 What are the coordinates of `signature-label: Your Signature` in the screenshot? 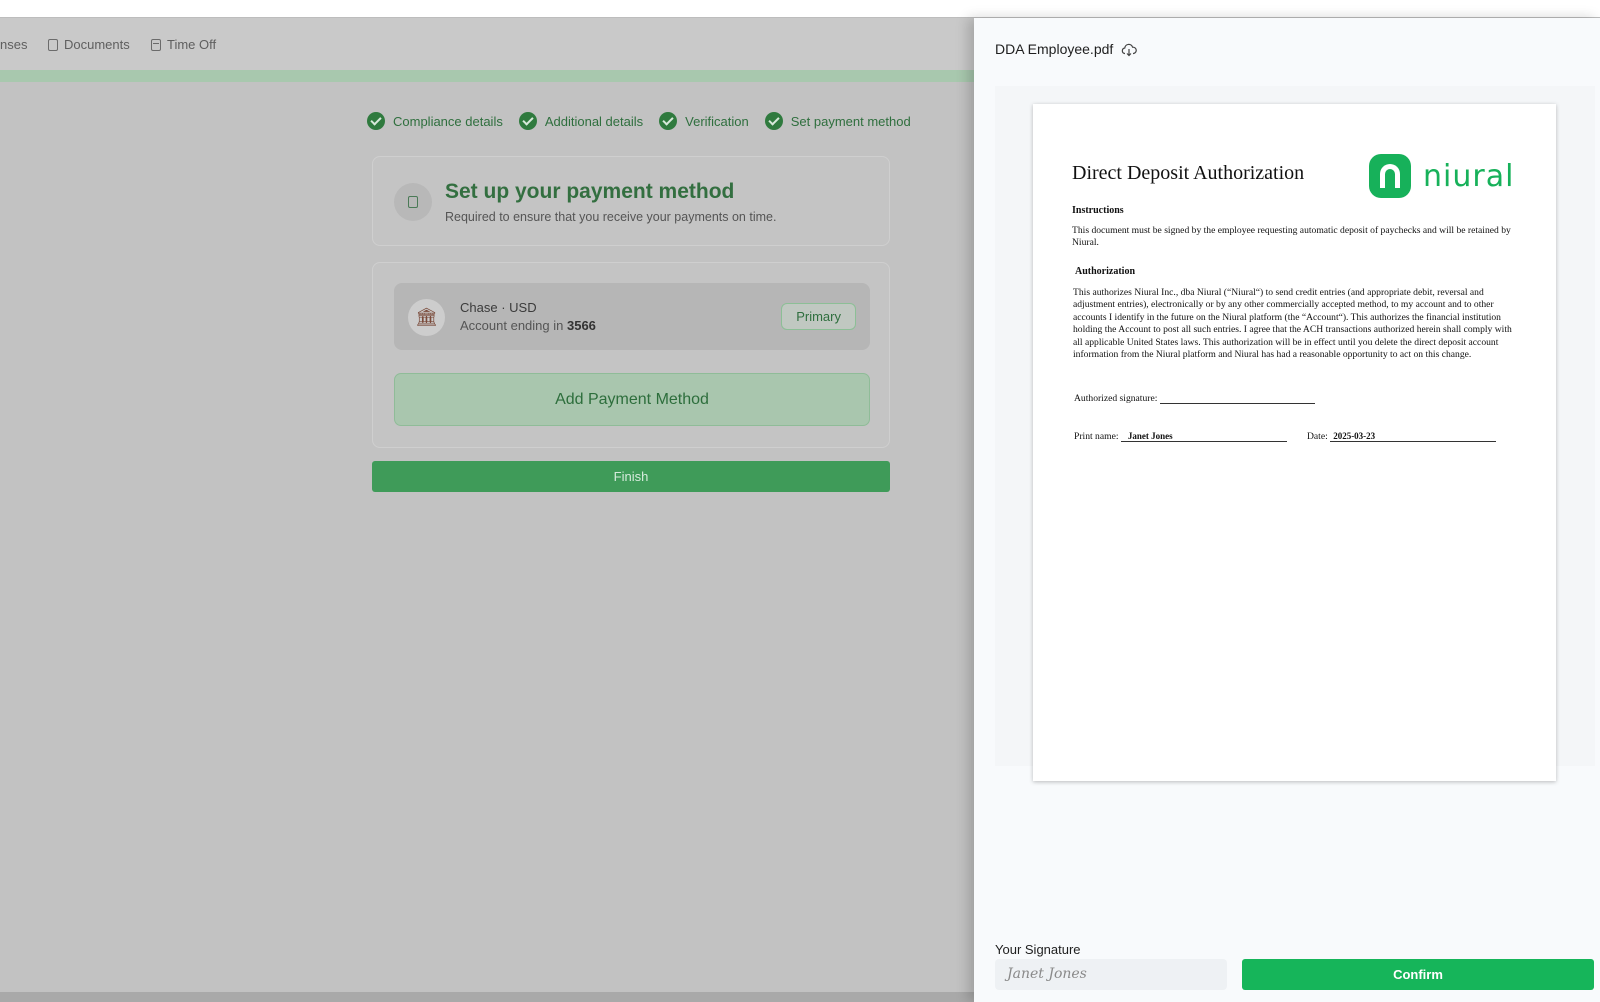 It's located at (1038, 949).